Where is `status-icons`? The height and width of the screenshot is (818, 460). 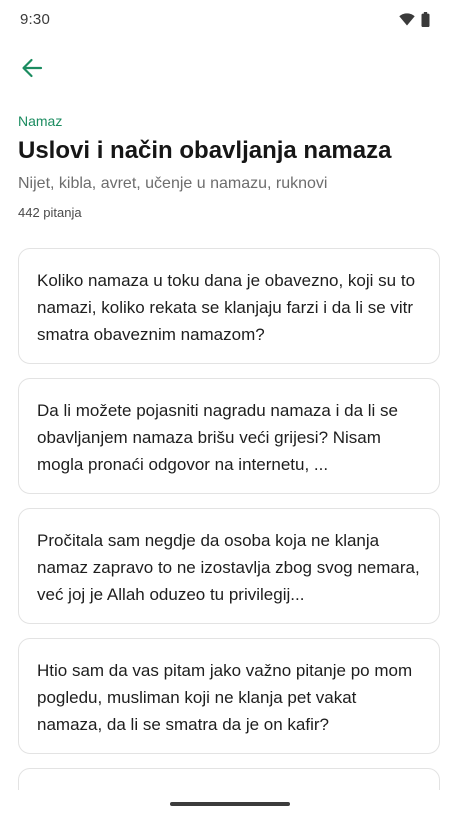
status-icons is located at coordinates (414, 22).